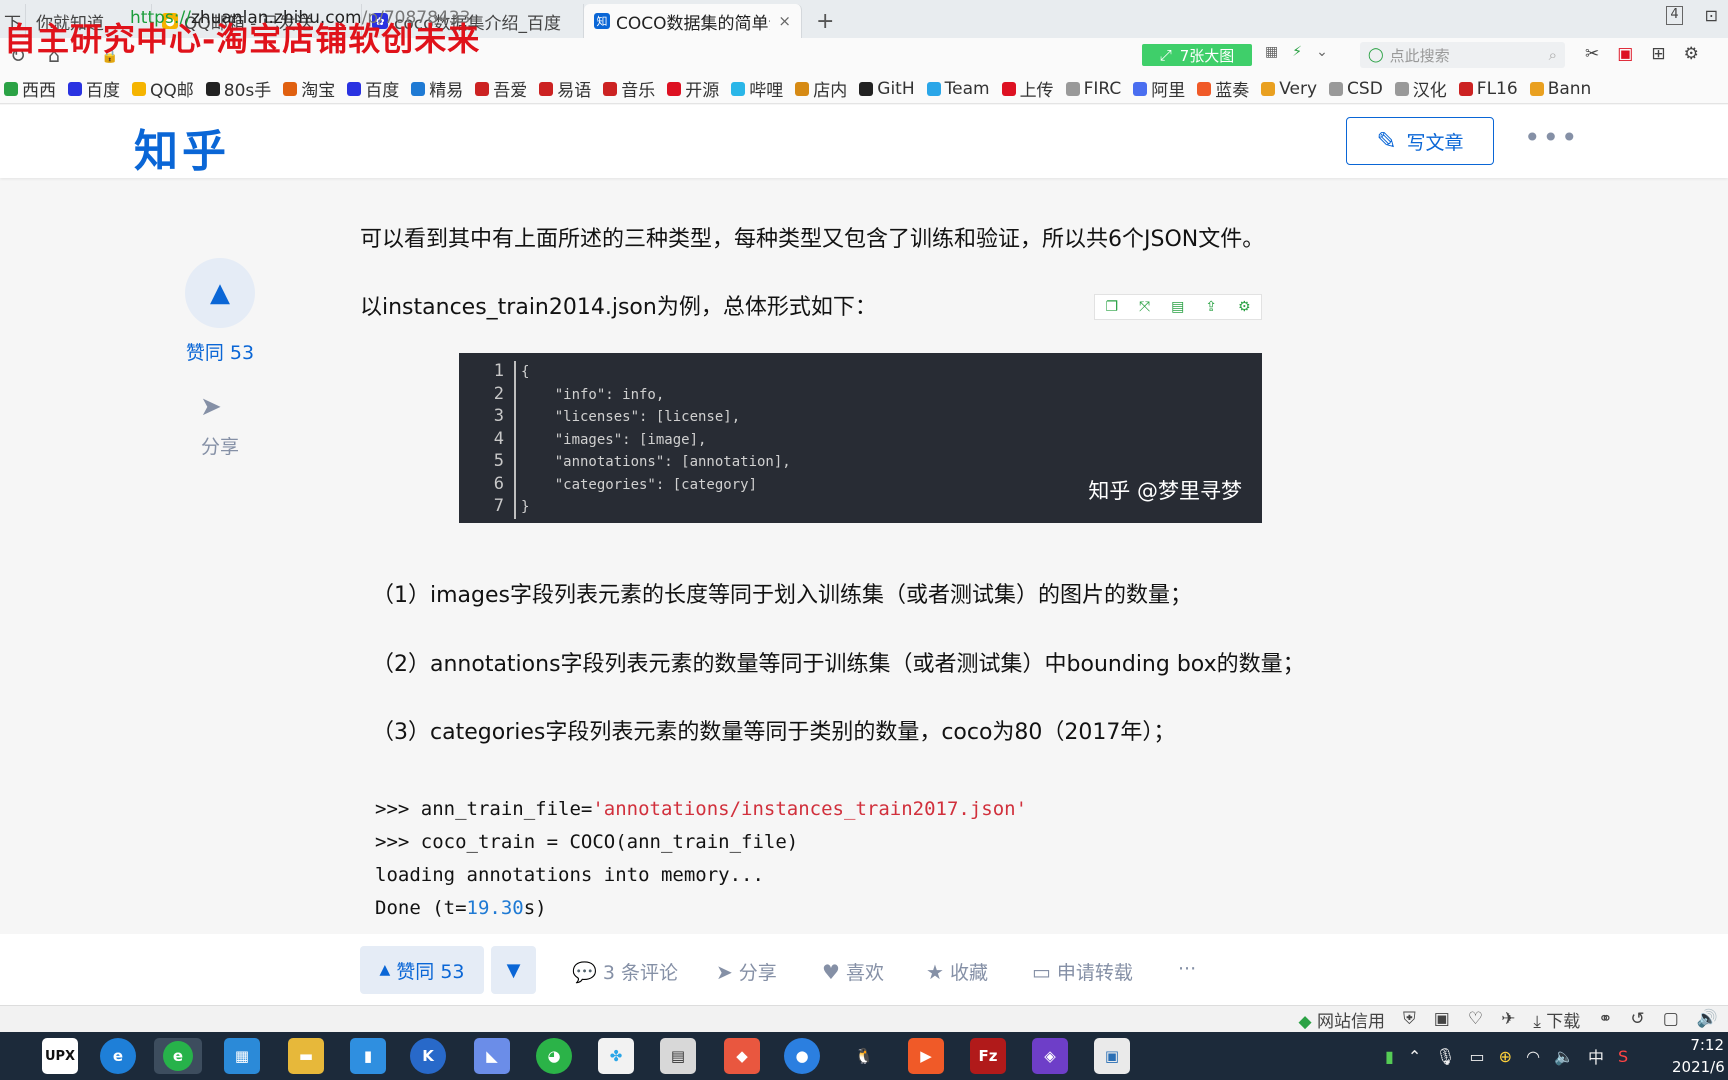  What do you see at coordinates (1050, 1056) in the screenshot?
I see `taskbar-visual-studio-icon: ◈` at bounding box center [1050, 1056].